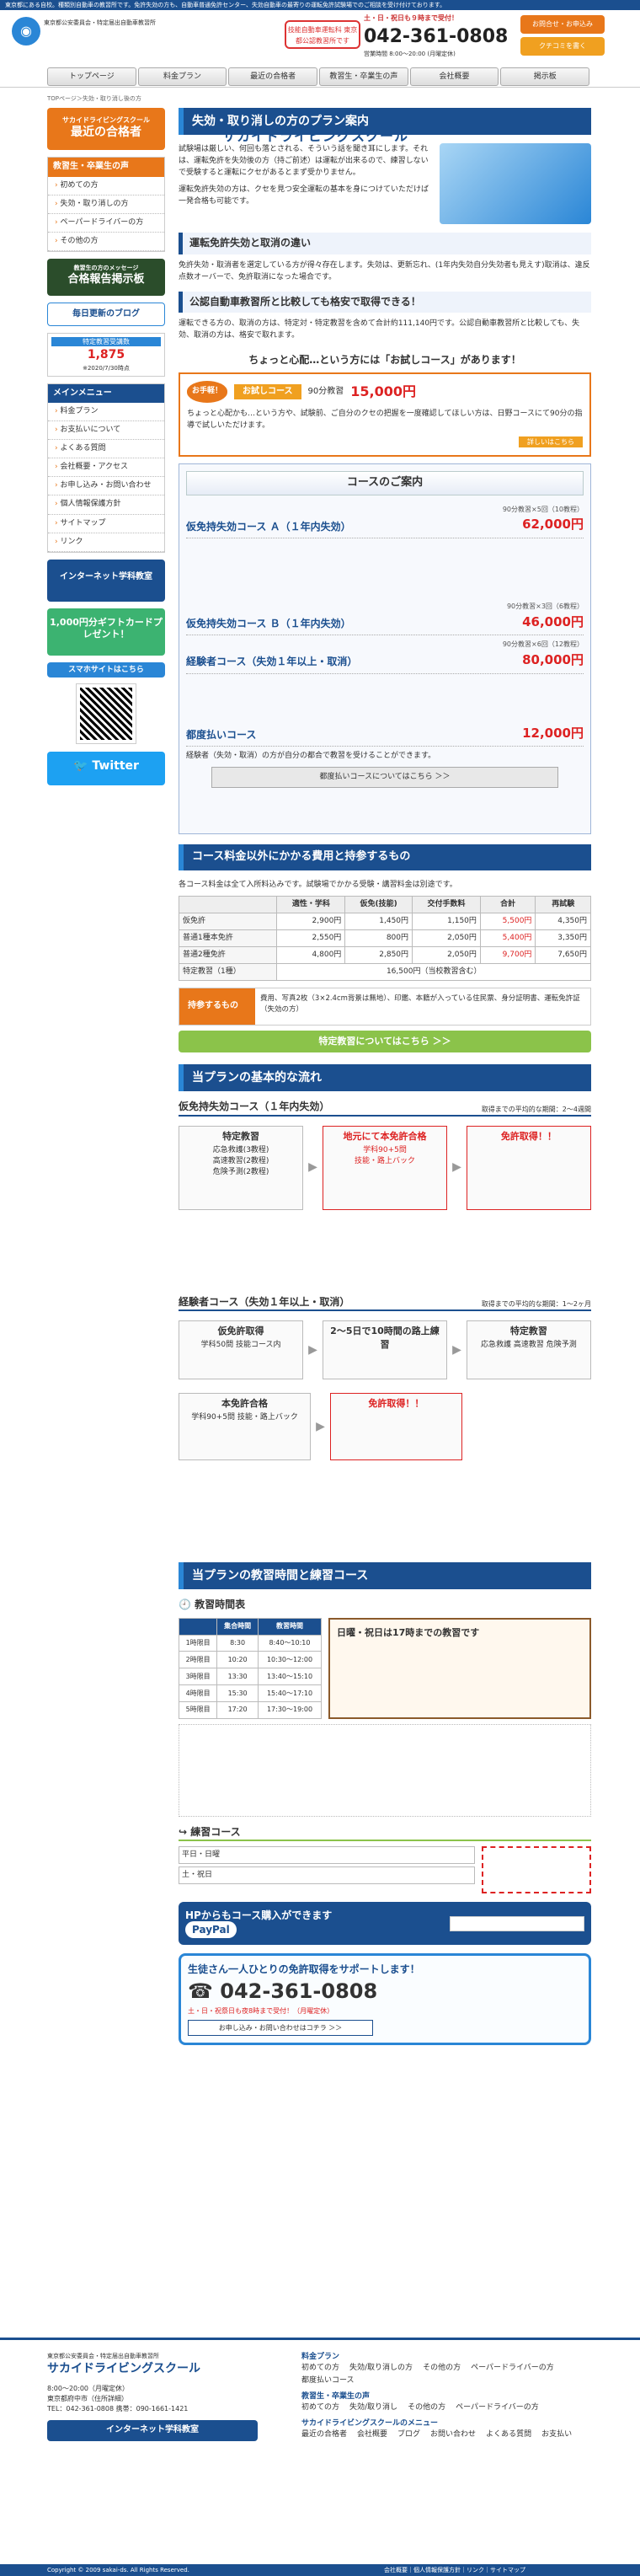  Describe the element at coordinates (384, 972) in the screenshot. I see `table-row: 特定教習（1種） 16,500円（当校教習含む）` at that location.